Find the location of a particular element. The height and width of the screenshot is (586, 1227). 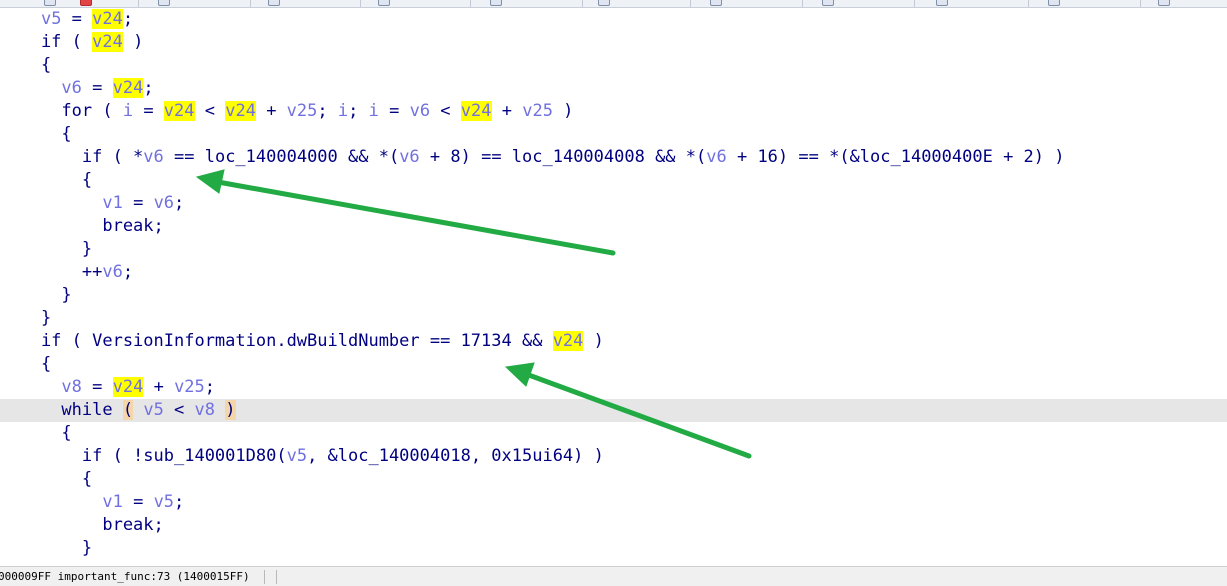

matched-paren: ( is located at coordinates (128, 410).